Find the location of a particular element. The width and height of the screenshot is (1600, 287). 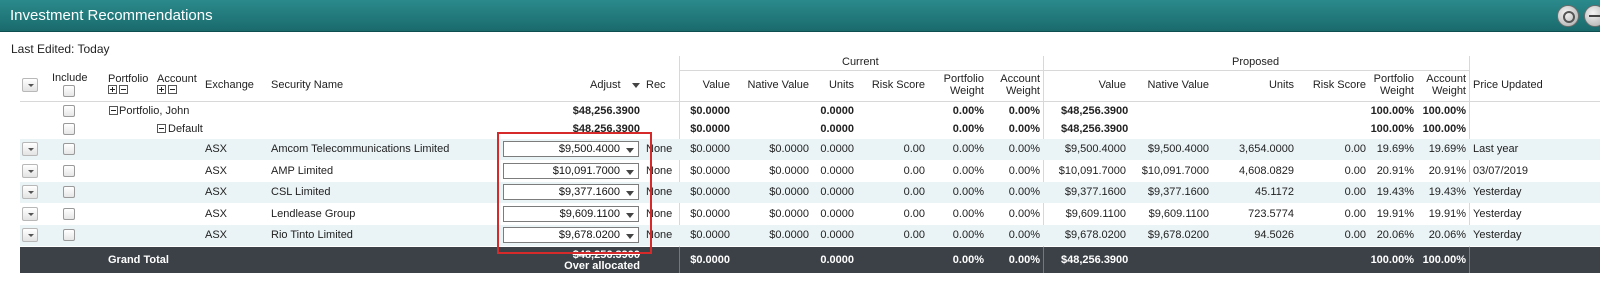

col-cur-native-value: Native Value is located at coordinates (769, 85).